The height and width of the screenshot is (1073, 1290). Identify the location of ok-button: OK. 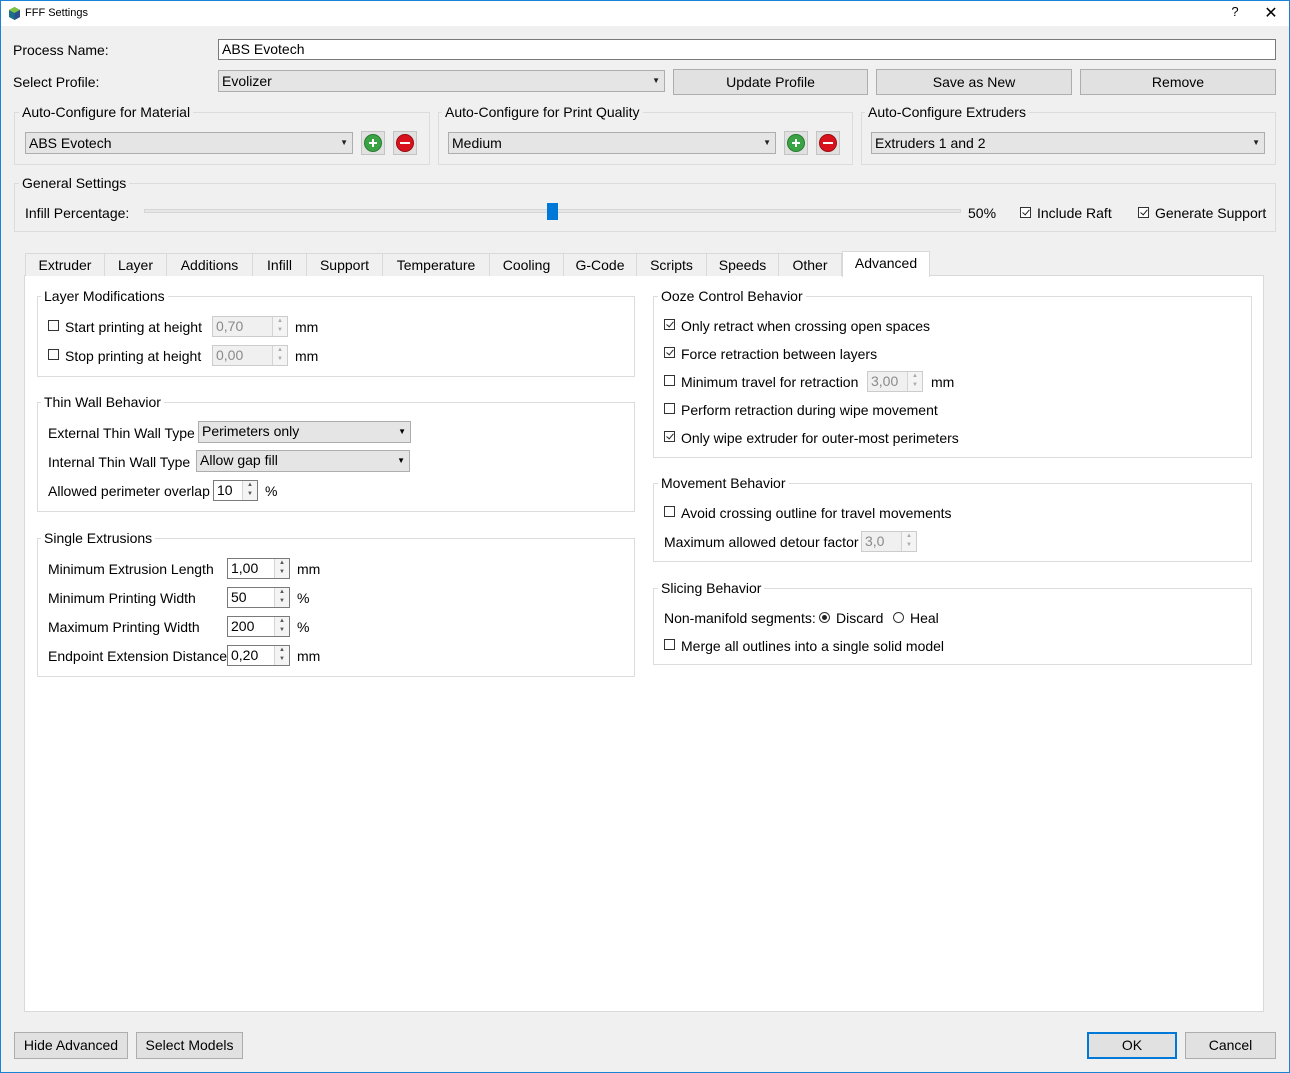
(1132, 1045).